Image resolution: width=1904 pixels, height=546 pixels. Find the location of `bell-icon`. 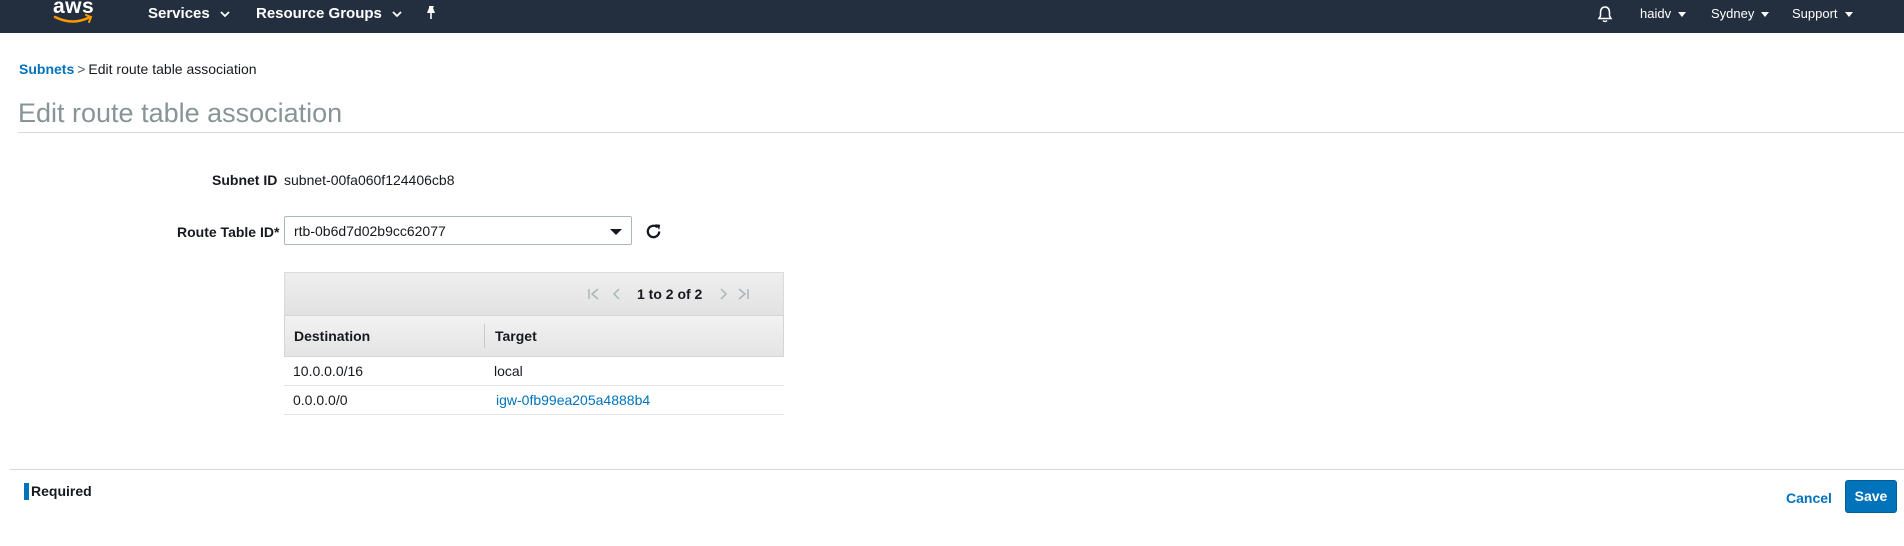

bell-icon is located at coordinates (1605, 14).